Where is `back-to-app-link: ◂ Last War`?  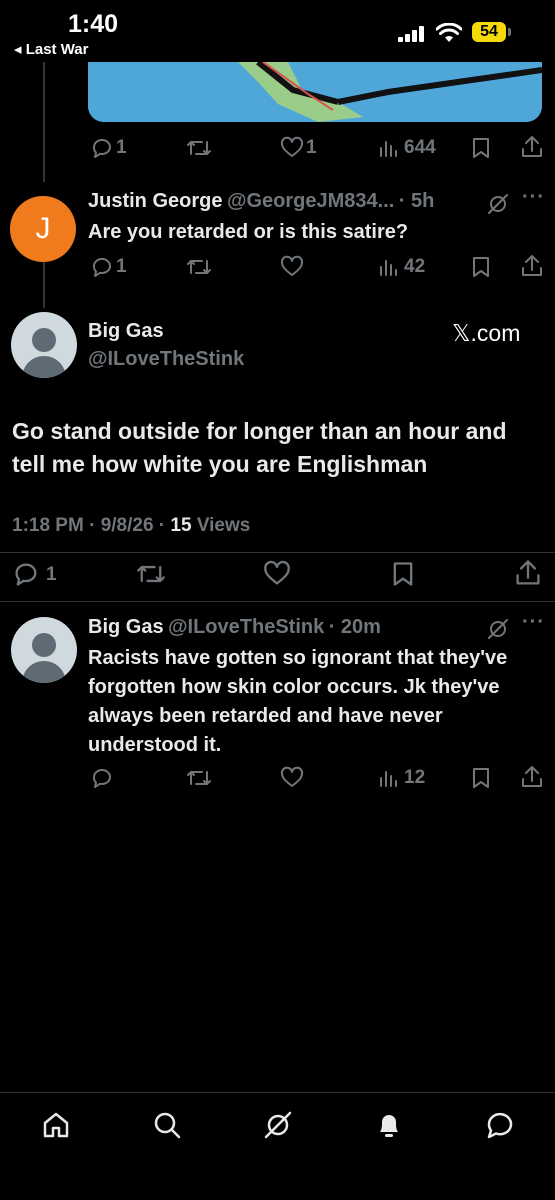
back-to-app-link: ◂ Last War is located at coordinates (51, 49).